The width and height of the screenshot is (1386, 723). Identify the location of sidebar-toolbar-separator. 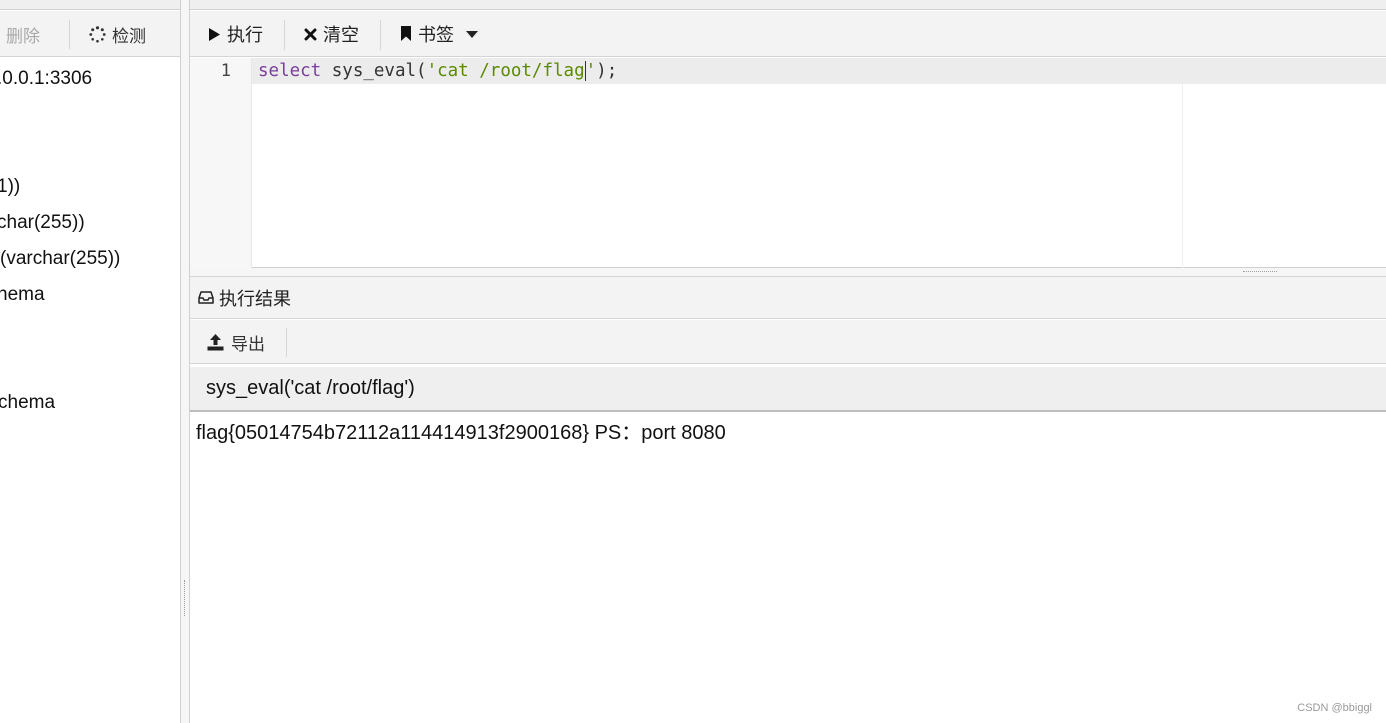
(69, 34).